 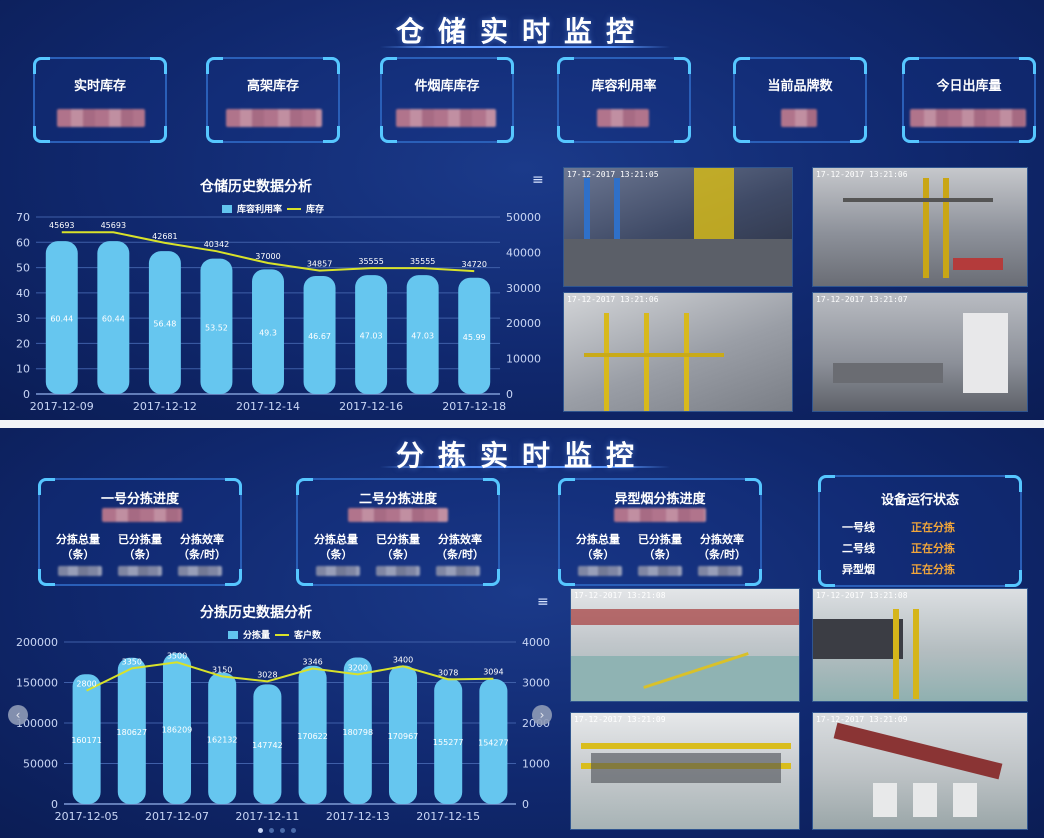 I want to click on x-tick-label: 2017-12-11, so click(x=267, y=816).